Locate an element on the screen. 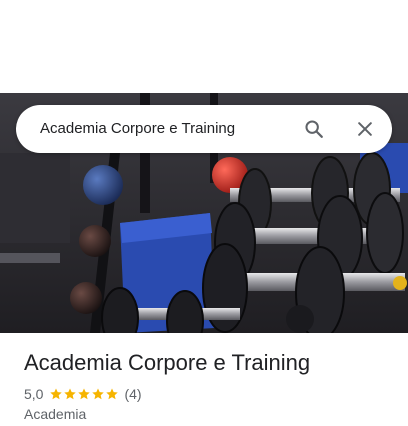  place-category: Academia is located at coordinates (55, 414).